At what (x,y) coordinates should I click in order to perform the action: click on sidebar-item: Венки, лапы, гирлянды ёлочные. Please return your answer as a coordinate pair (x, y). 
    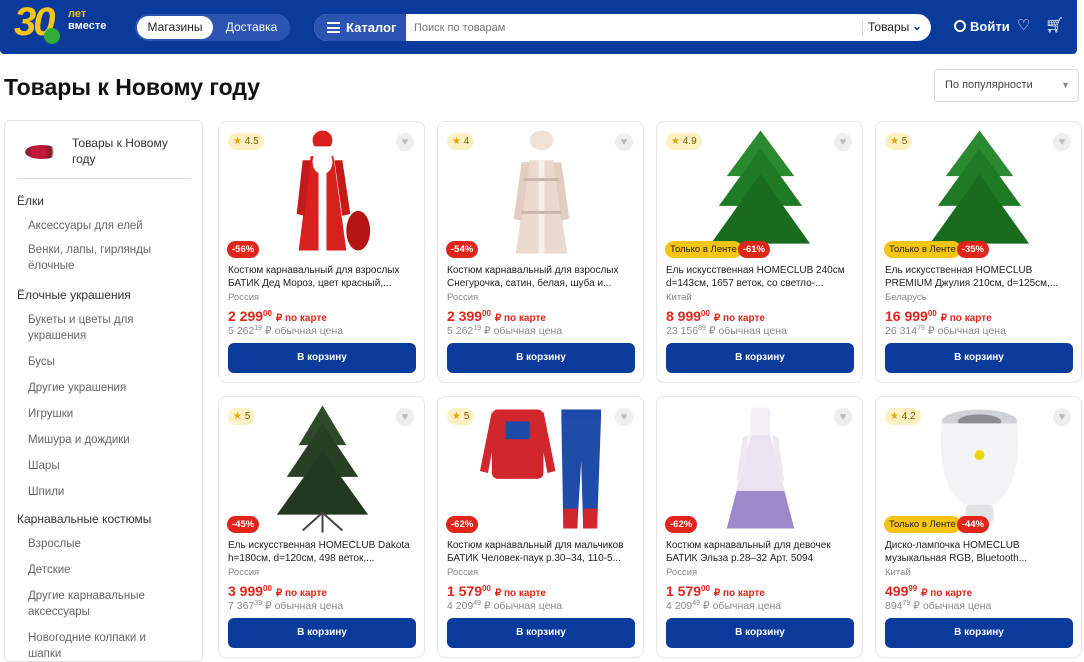
    Looking at the image, I should click on (98, 258).